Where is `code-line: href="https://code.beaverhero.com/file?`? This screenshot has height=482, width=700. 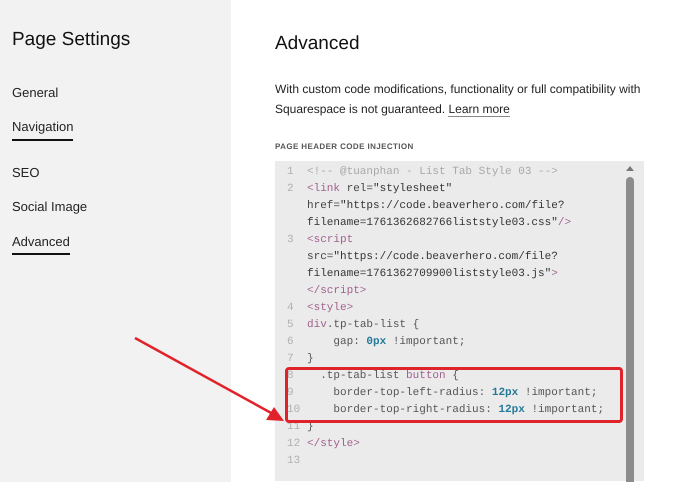 code-line: href="https://code.beaverhero.com/file? is located at coordinates (435, 206).